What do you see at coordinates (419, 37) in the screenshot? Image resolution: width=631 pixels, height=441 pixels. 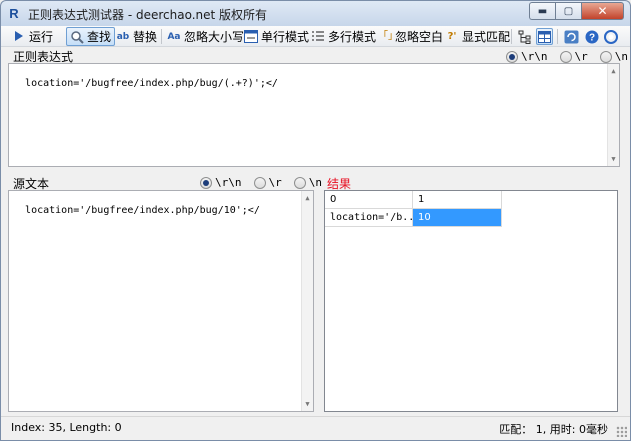 I see `ignore-whitespace-label: 忽略空白` at bounding box center [419, 37].